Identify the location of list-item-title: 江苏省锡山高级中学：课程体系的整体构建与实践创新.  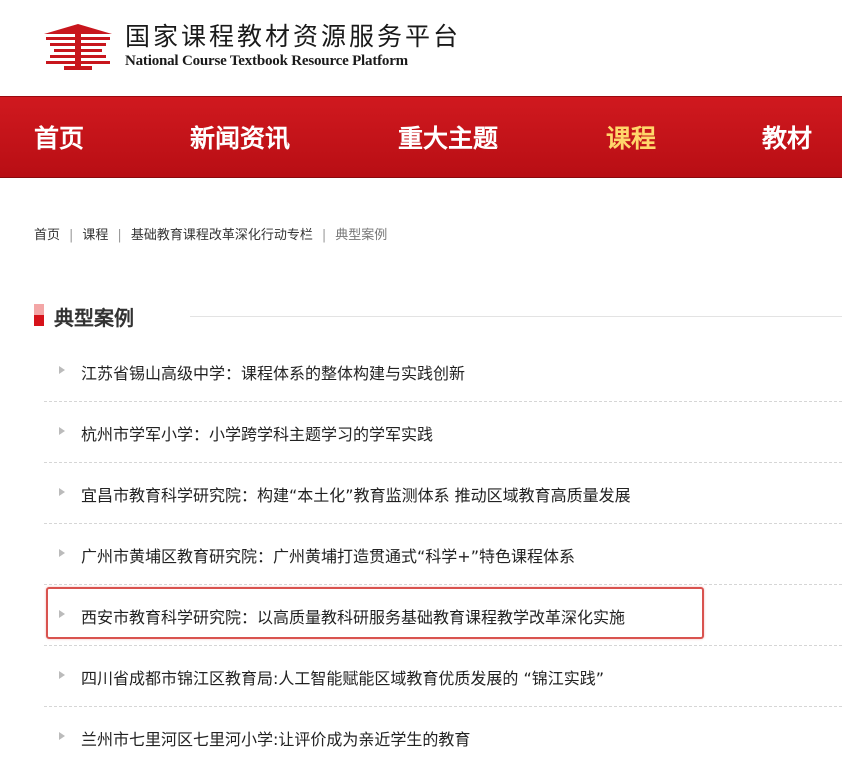
(273, 372).